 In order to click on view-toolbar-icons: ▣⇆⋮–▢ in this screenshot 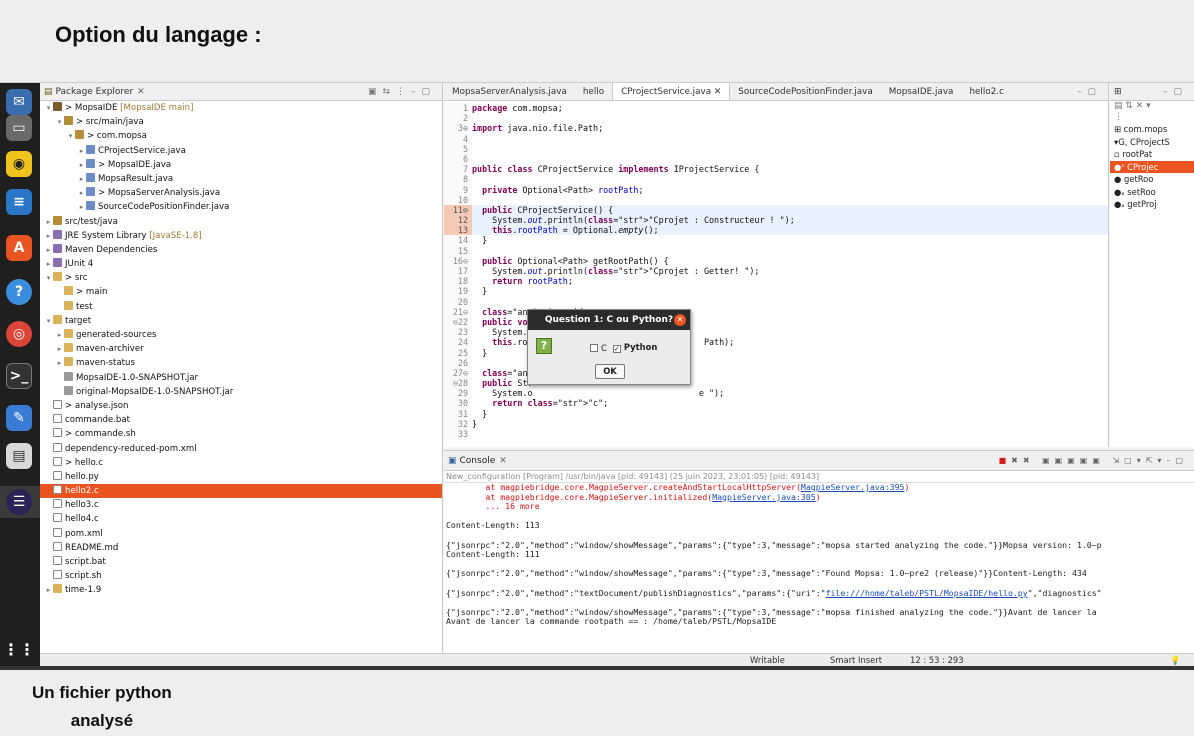, I will do `click(405, 92)`.